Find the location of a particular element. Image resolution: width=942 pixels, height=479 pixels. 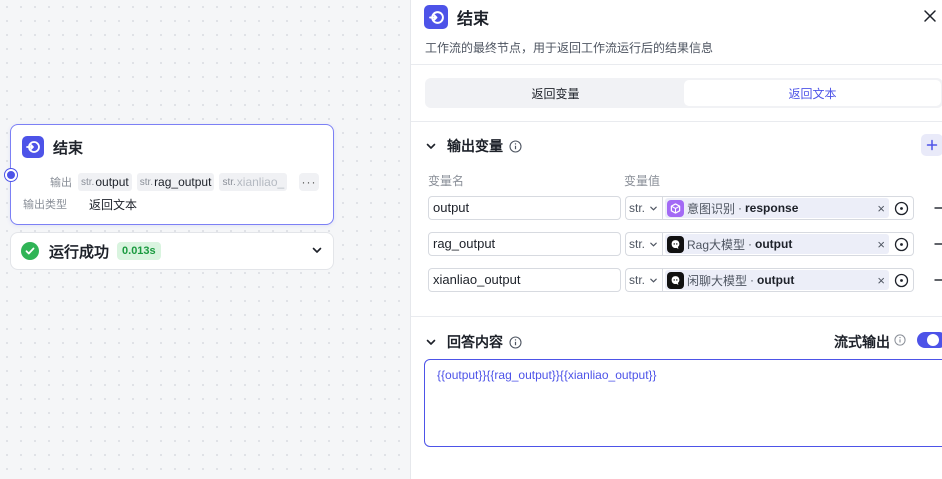

variable-reference-field: Rag大模型 · output × is located at coordinates (788, 244).